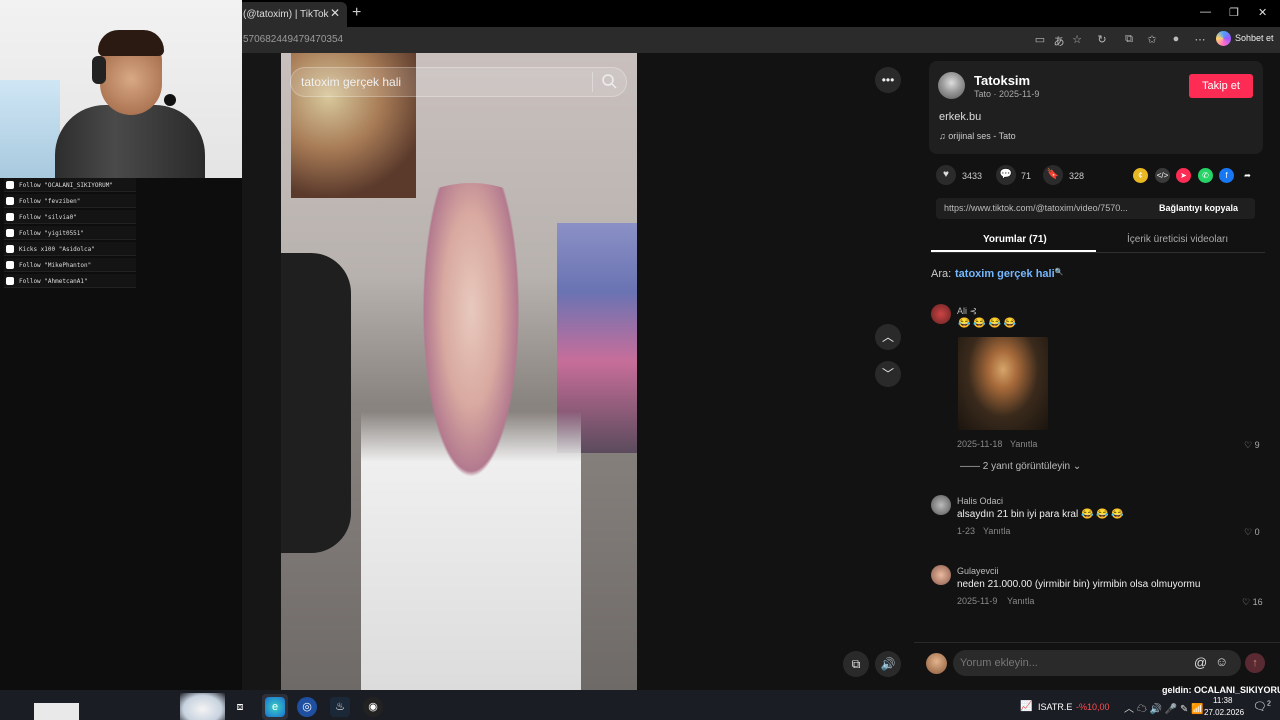  I want to click on comment-image, so click(1003, 383).